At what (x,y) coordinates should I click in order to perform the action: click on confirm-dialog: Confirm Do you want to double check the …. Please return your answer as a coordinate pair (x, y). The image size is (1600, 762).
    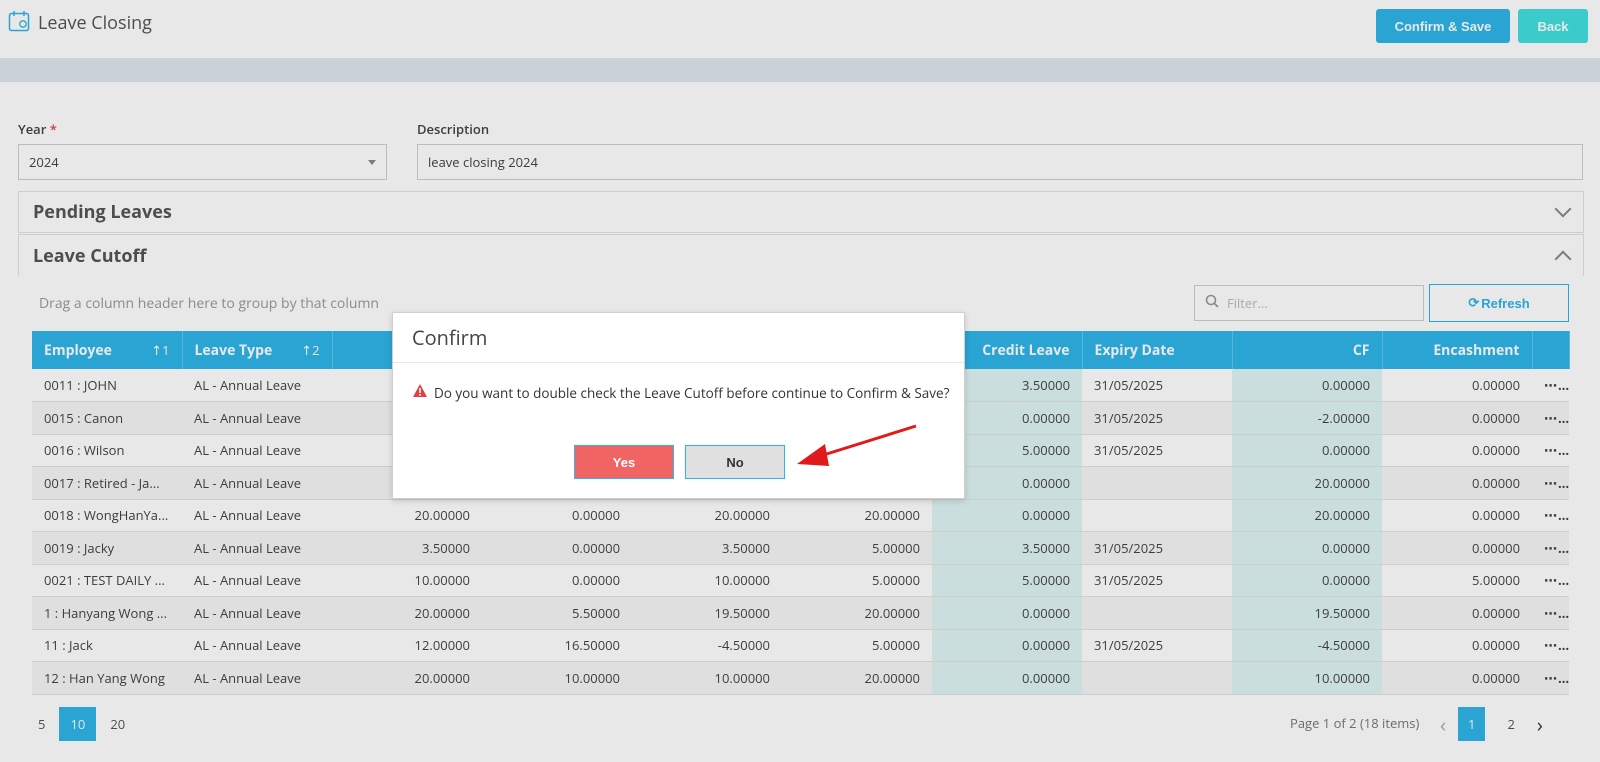
    Looking at the image, I should click on (678, 405).